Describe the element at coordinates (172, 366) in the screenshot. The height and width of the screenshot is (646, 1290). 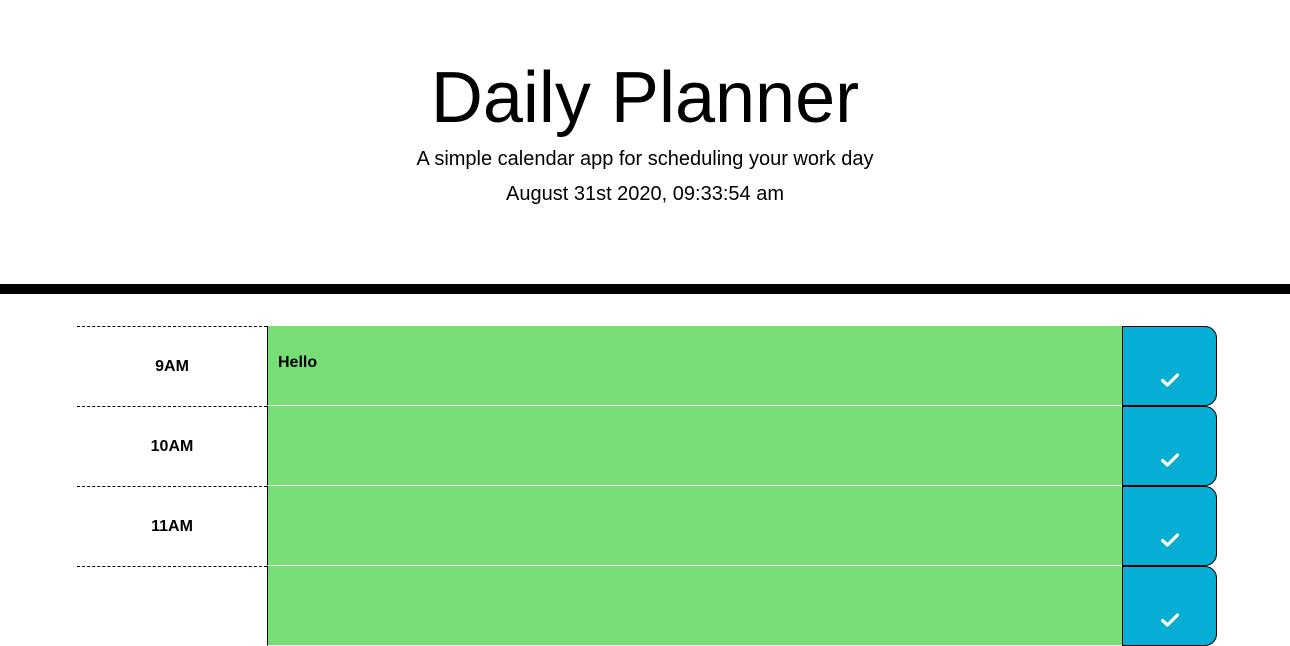
I see `hour-label: 9AM` at that location.